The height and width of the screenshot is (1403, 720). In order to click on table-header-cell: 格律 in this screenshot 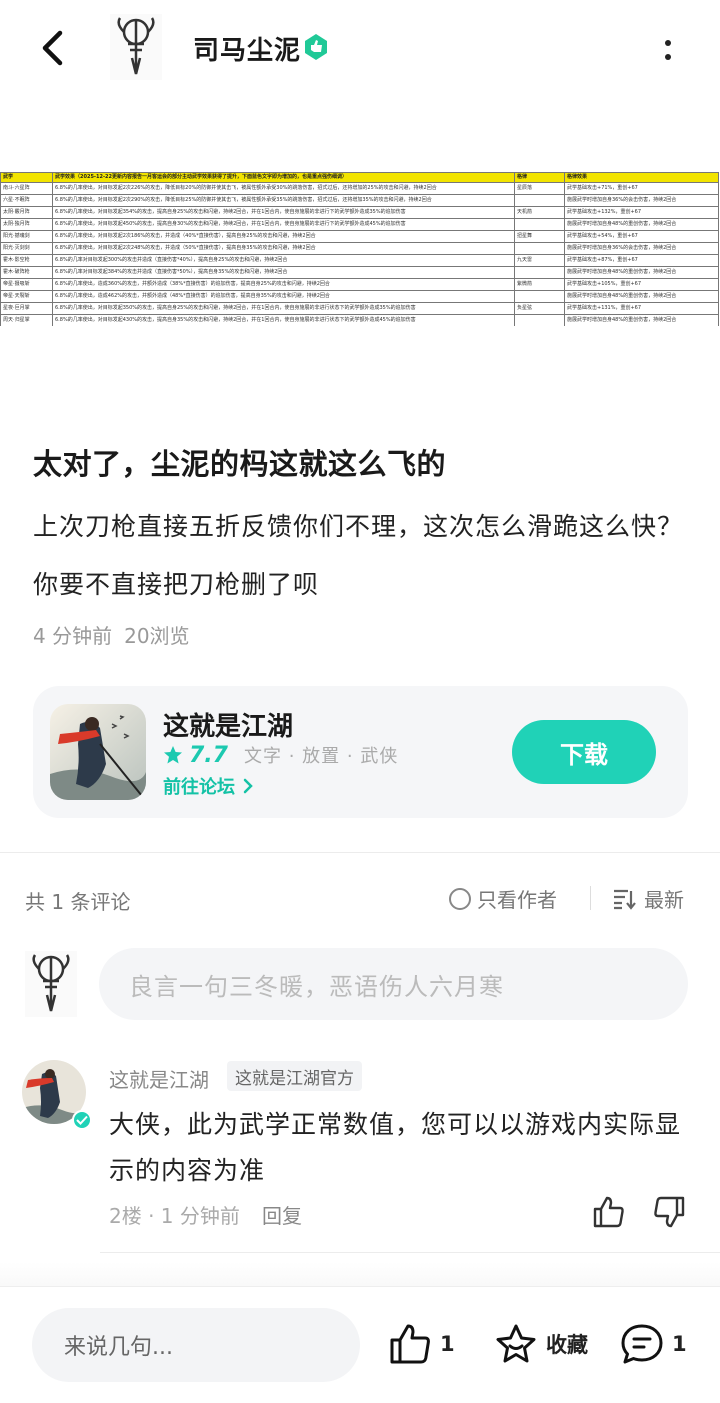, I will do `click(539, 177)`.